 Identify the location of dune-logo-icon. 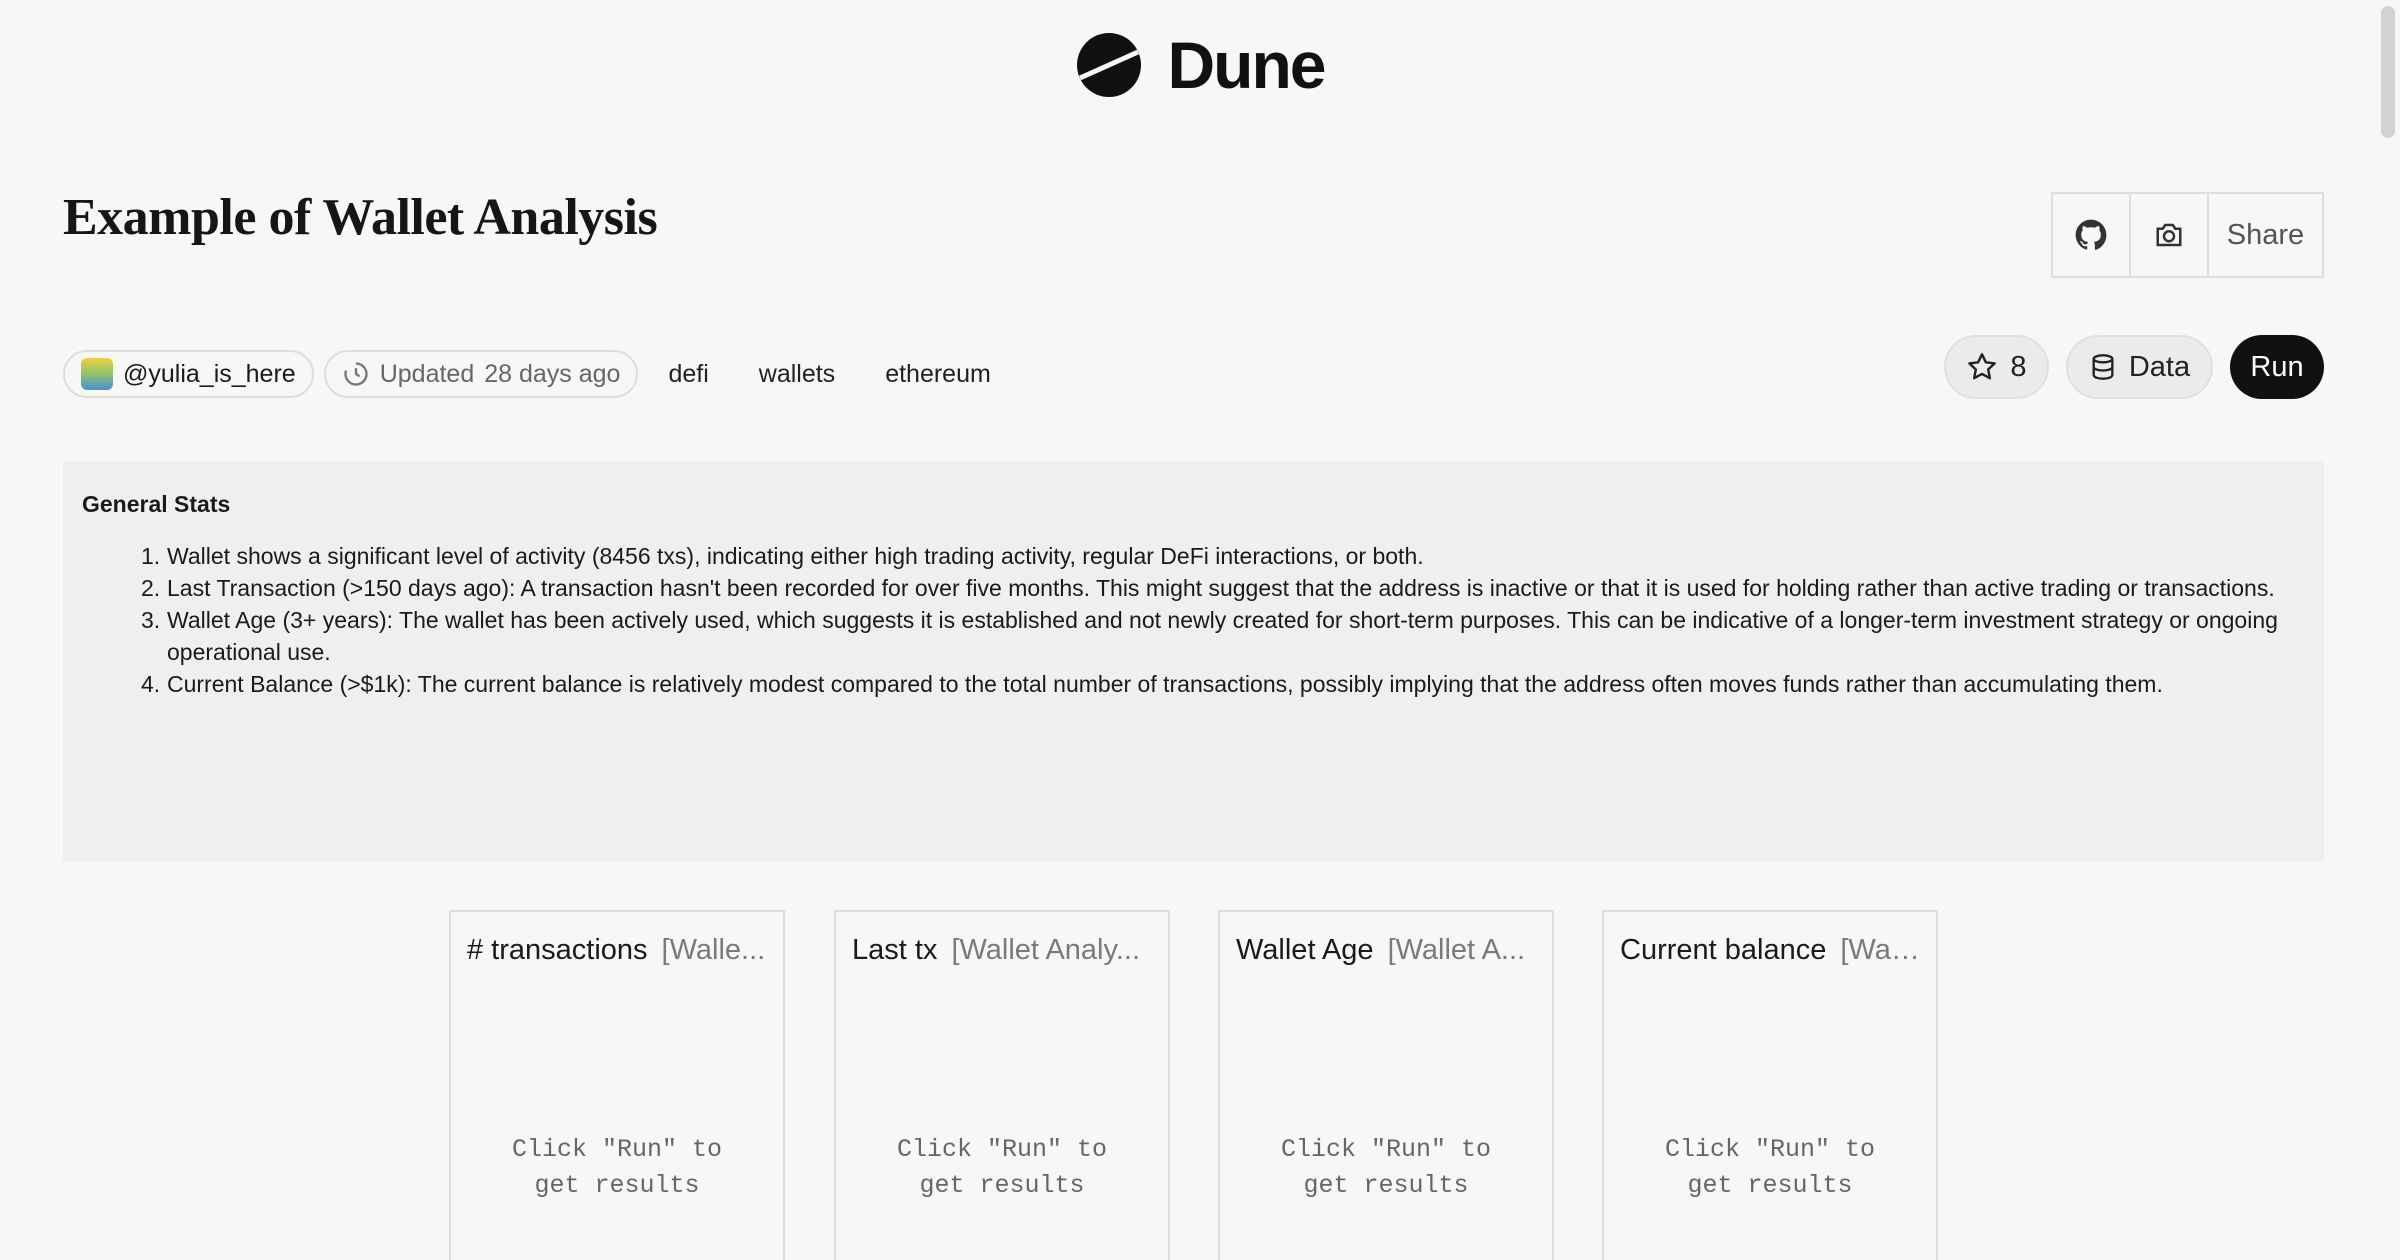
(1108, 65).